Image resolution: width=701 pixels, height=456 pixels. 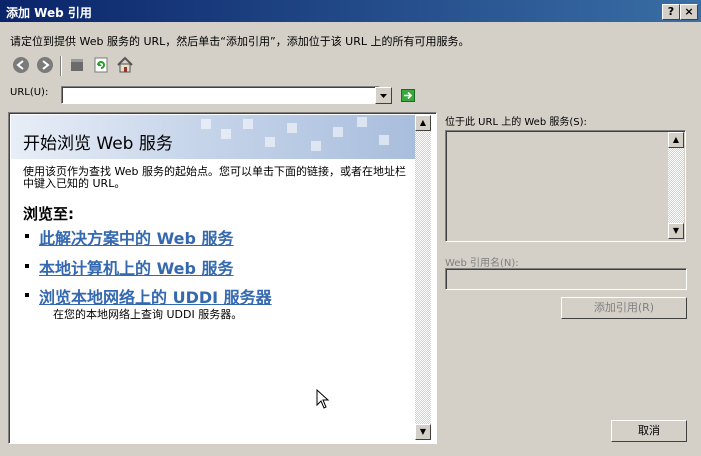 What do you see at coordinates (482, 263) in the screenshot?
I see `ref-name-label: Web 引用名(N):` at bounding box center [482, 263].